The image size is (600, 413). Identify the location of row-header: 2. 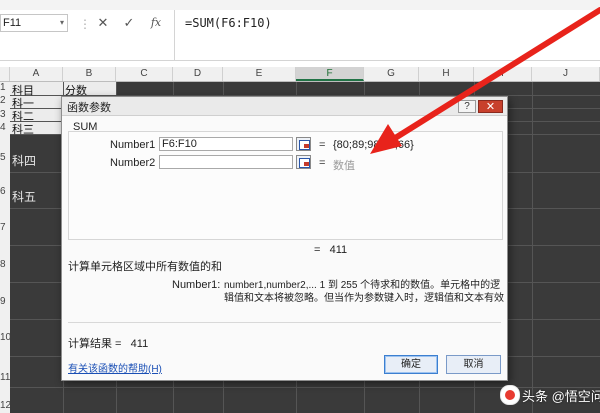
(5, 100).